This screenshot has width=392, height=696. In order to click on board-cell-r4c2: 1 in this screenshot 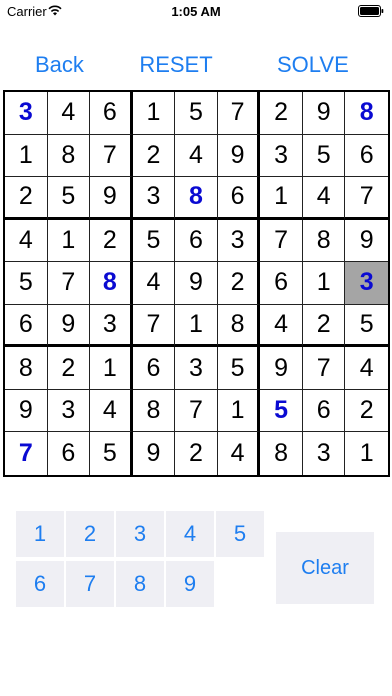, I will do `click(69, 241)`.